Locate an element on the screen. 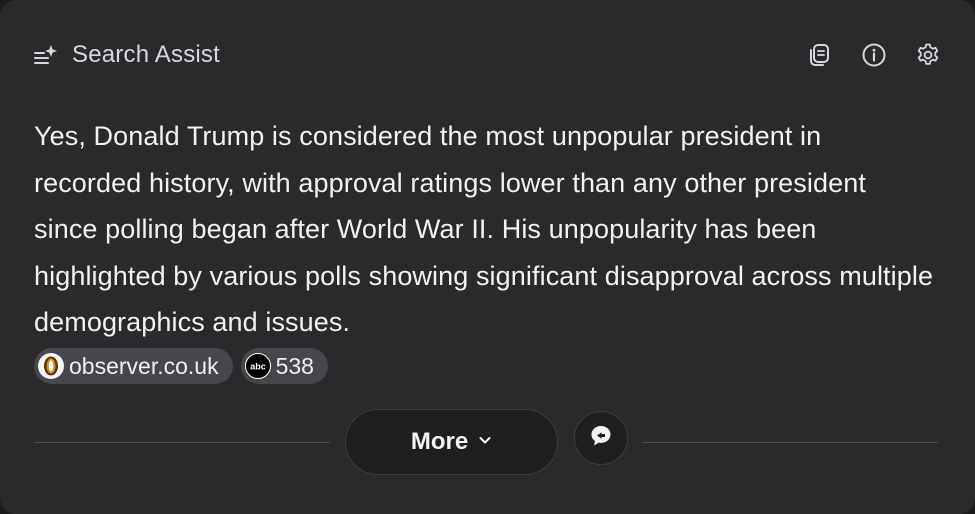 Image resolution: width=975 pixels, height=514 pixels. more-button: More is located at coordinates (451, 442).